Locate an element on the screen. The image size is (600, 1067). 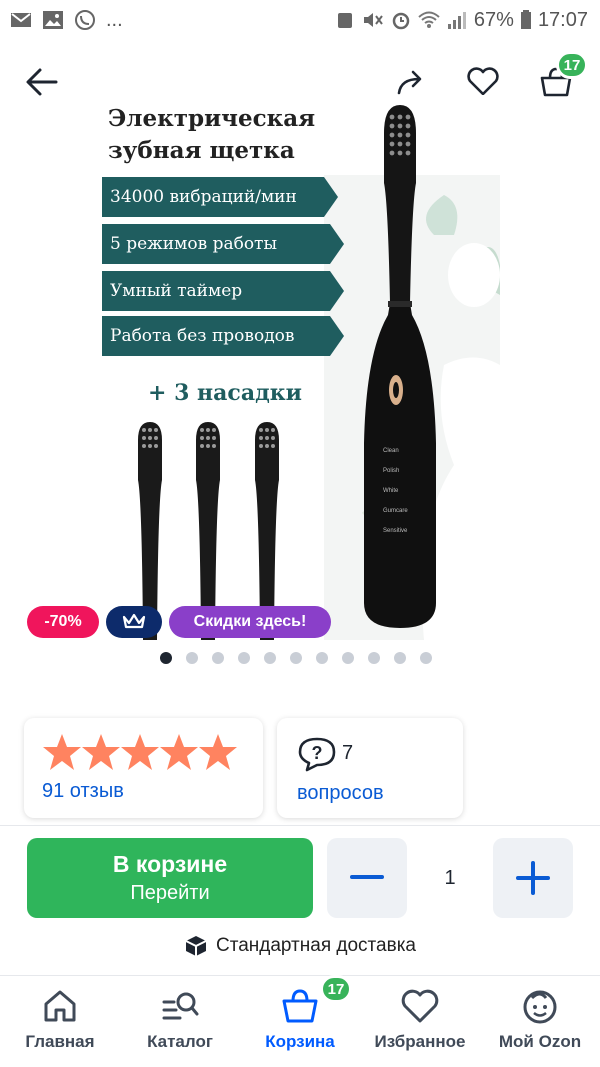
mute-icon is located at coordinates (373, 20).